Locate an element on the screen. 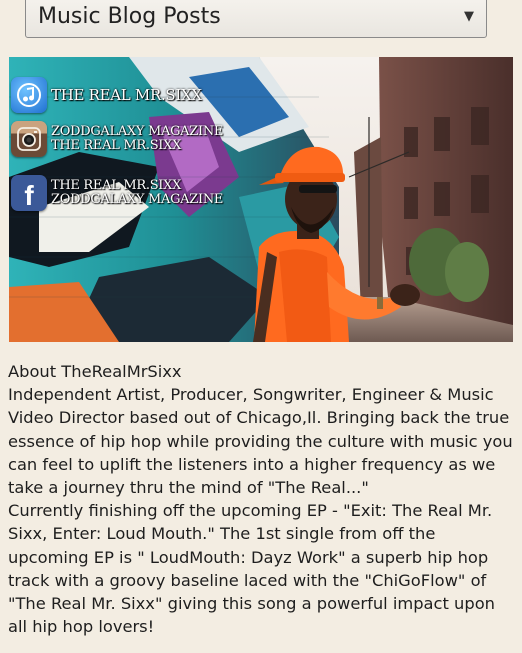  bio-heading: About TheRealMrSixx is located at coordinates (95, 371).